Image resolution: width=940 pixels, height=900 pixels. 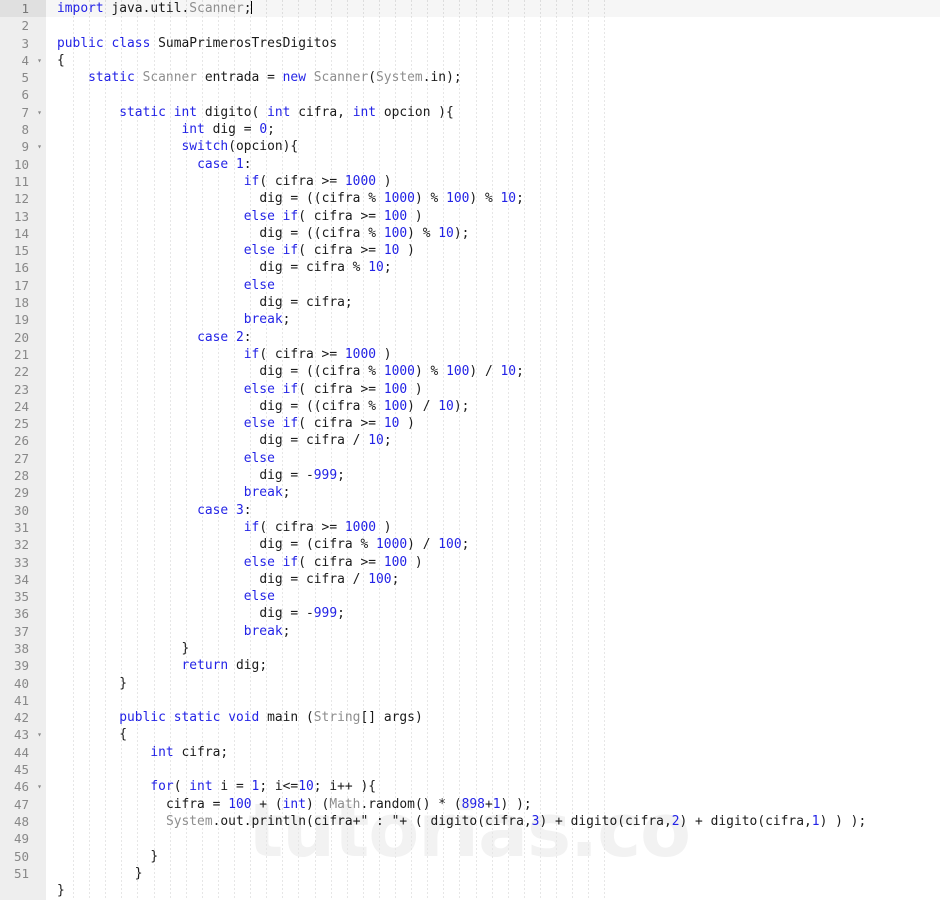 I want to click on line-number: 50, so click(x=23, y=856).